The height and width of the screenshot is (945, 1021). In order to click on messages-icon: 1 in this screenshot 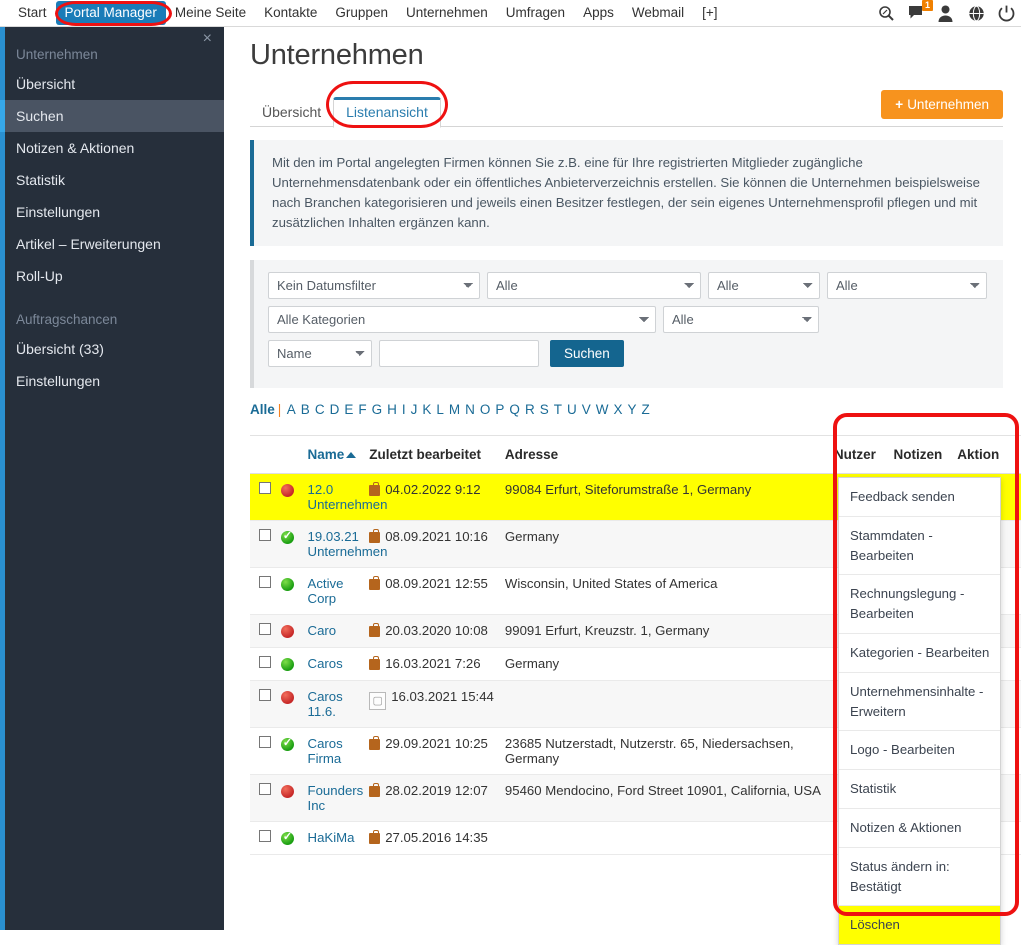, I will do `click(920, 11)`.